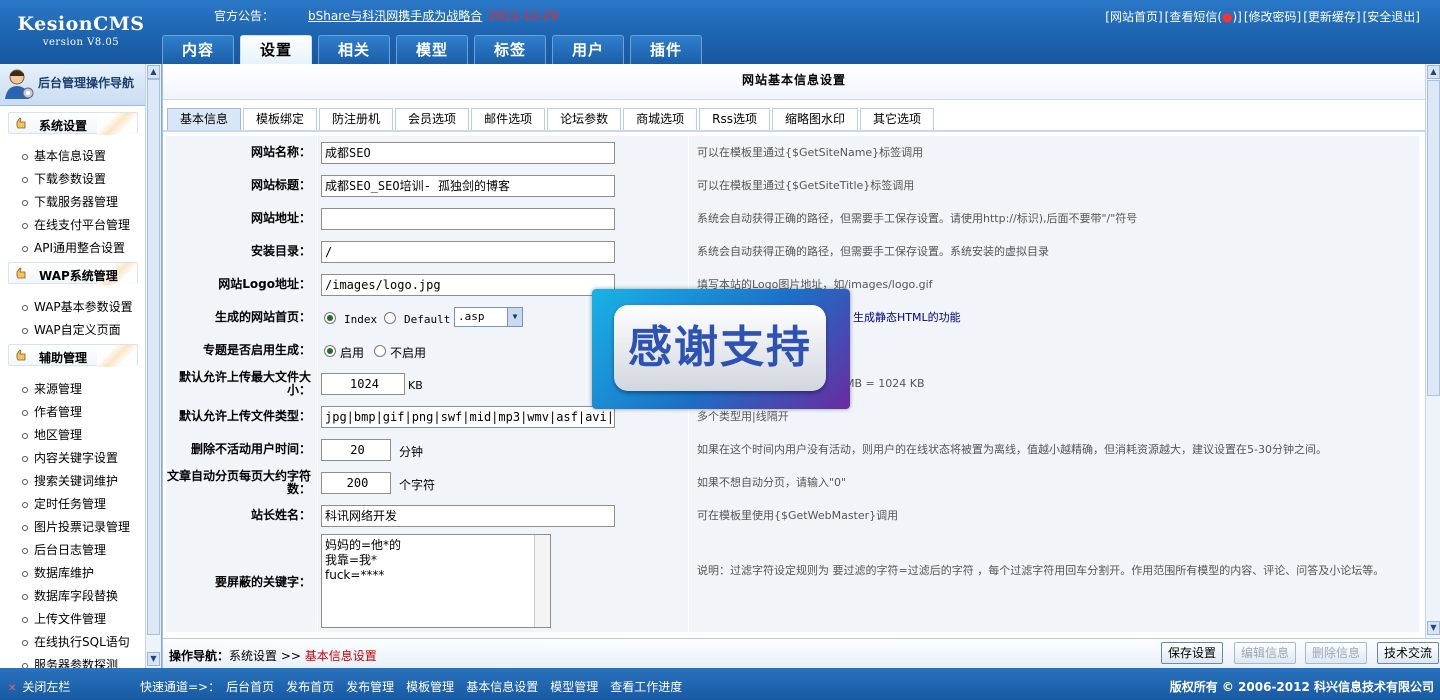 The height and width of the screenshot is (700, 1440). I want to click on field-control: 20 分钟, so click(503, 449).